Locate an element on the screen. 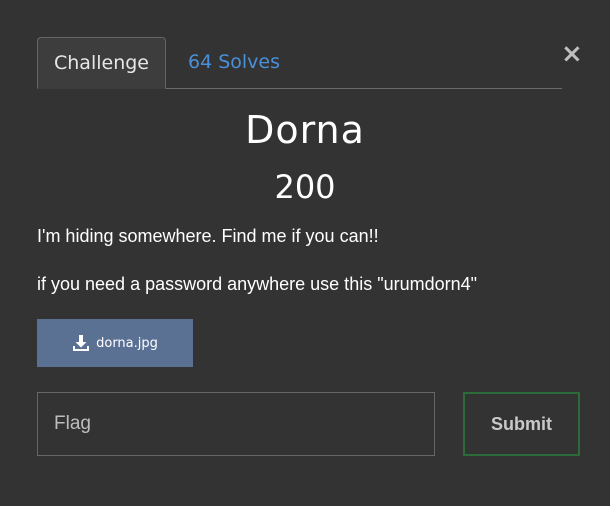 The image size is (610, 506). tab-solves: 64 Solves is located at coordinates (234, 62).